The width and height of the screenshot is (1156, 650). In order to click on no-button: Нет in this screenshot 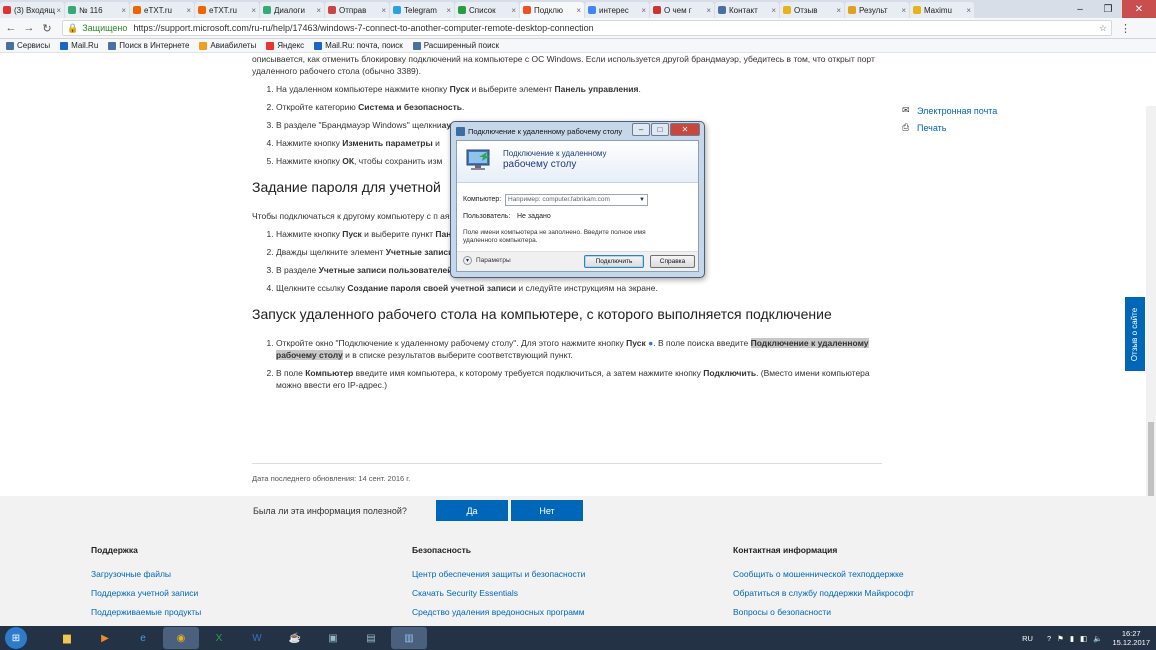, I will do `click(547, 510)`.